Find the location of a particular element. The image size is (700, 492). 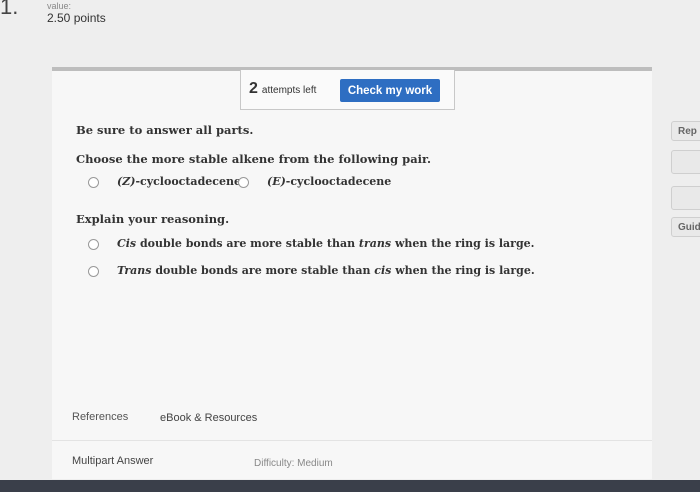

reason-cis-word2: trans is located at coordinates (375, 243).